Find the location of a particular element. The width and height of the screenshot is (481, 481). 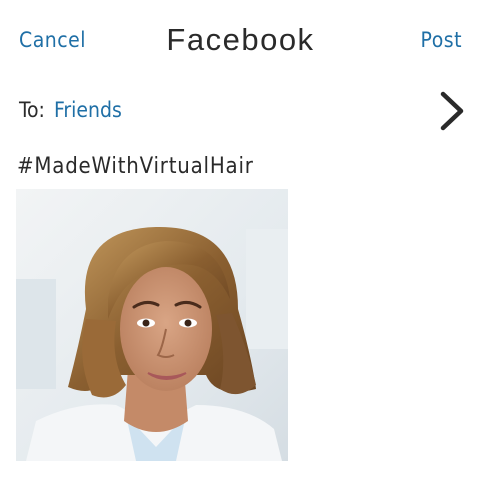

chevron-right-icon is located at coordinates (452, 111).